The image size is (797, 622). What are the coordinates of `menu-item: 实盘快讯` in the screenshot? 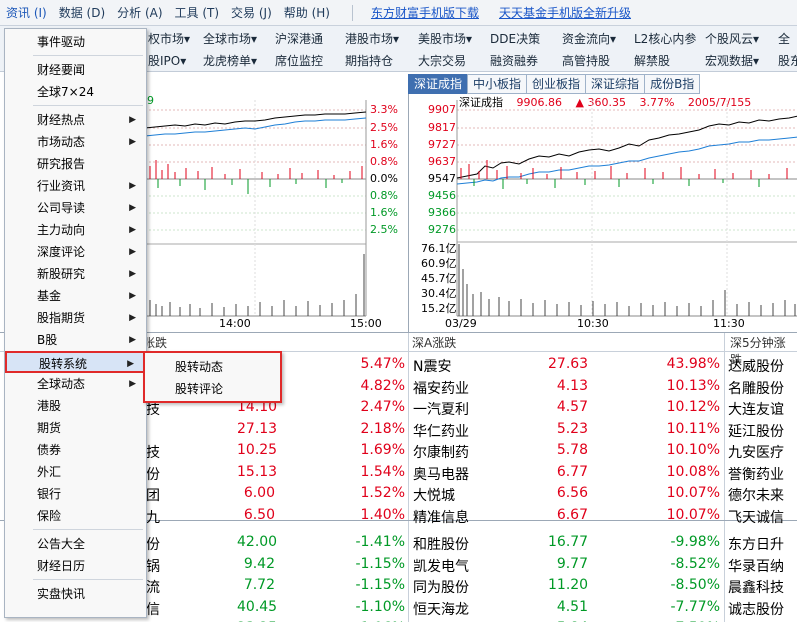 It's located at (75, 594).